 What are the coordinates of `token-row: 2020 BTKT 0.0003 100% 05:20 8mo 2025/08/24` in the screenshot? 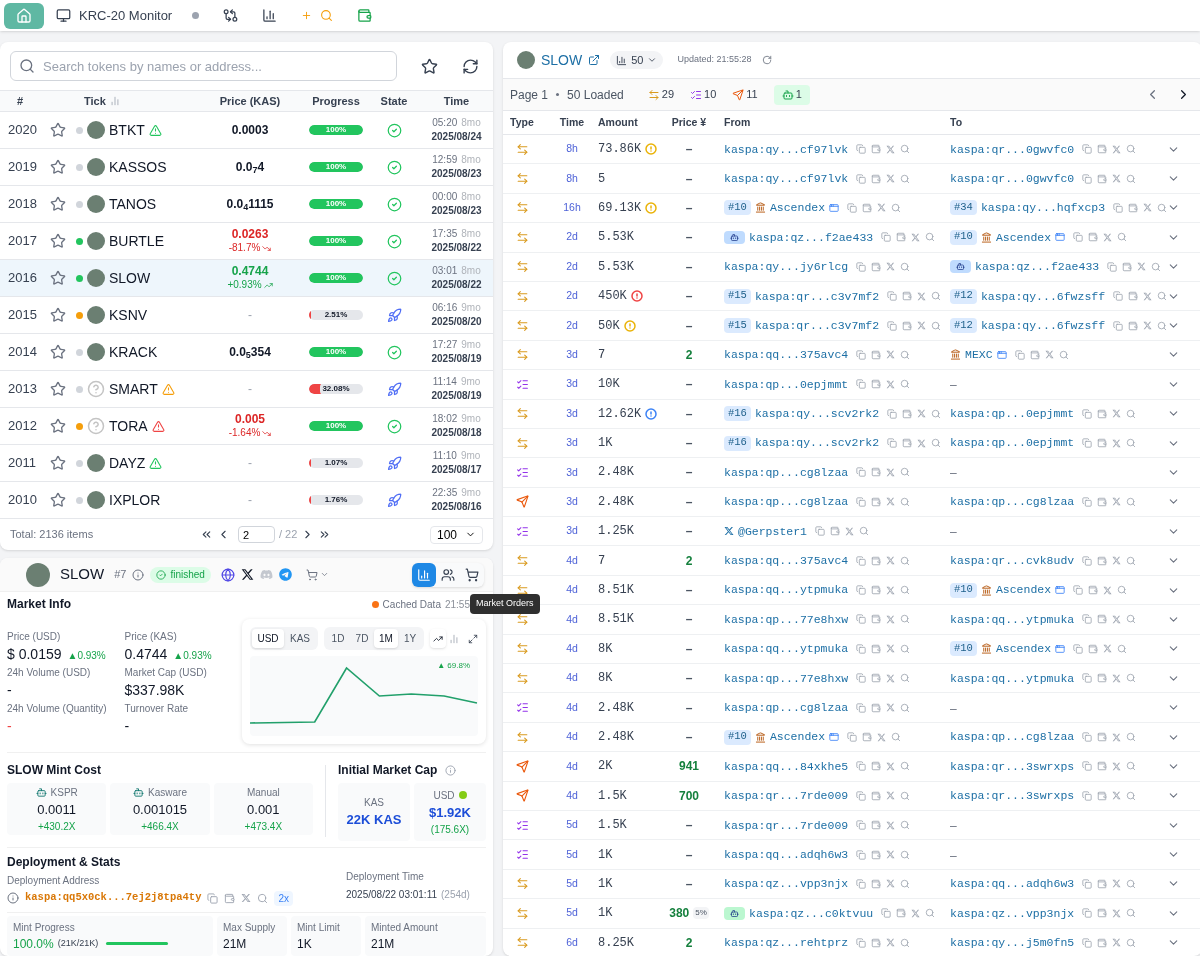 It's located at (246, 130).